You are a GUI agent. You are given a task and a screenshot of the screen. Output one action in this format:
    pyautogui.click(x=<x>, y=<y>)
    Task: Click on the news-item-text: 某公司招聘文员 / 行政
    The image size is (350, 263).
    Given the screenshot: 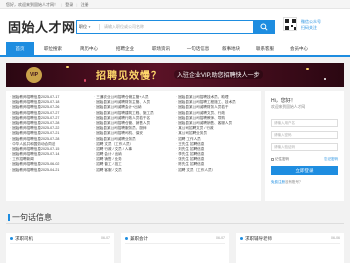 What is the action you would take?
    pyautogui.click(x=196, y=128)
    